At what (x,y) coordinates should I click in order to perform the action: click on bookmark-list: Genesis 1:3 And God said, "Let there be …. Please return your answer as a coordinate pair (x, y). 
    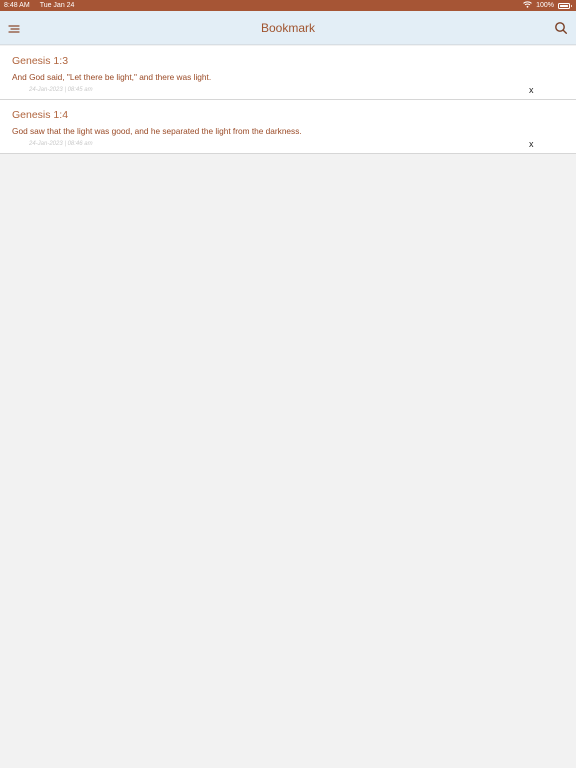
    Looking at the image, I should click on (288, 100).